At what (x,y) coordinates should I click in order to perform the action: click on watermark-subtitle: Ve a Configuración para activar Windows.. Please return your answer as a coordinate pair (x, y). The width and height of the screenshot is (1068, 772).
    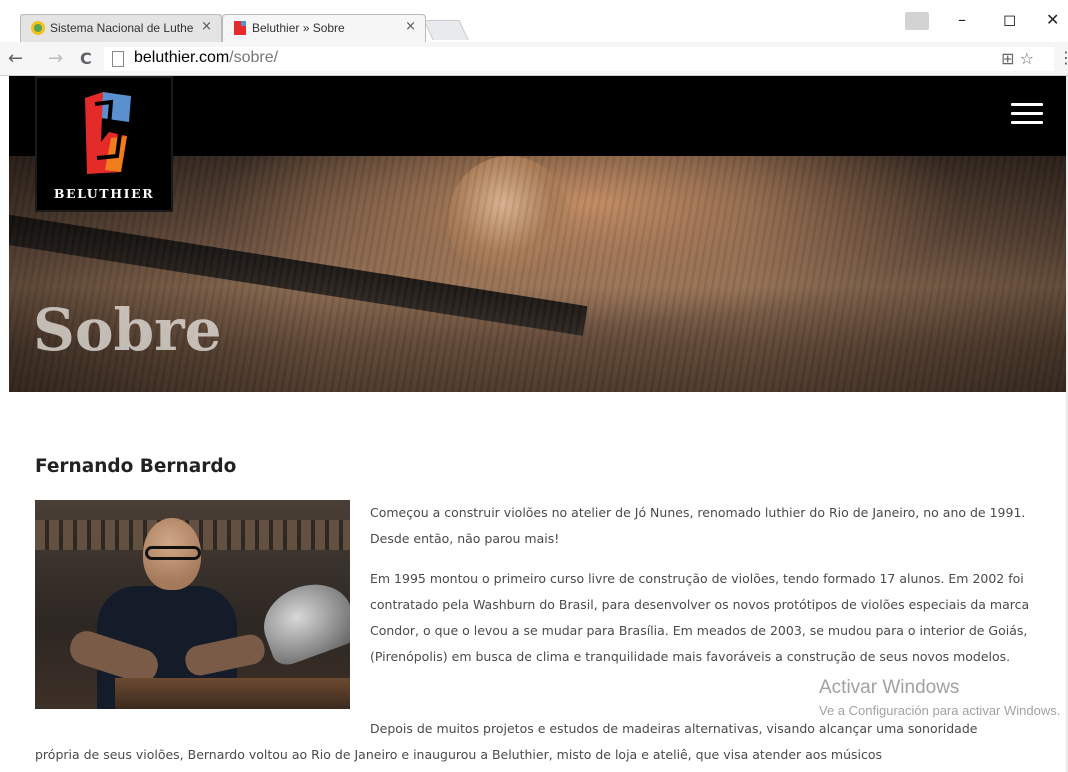
    Looking at the image, I should click on (940, 710).